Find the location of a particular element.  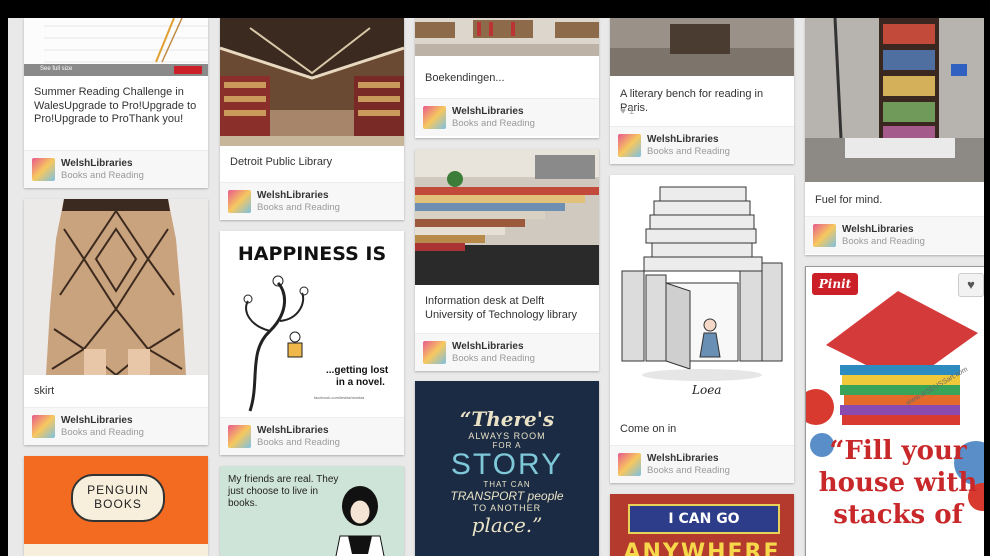

penguin-band is located at coordinates (116, 550).